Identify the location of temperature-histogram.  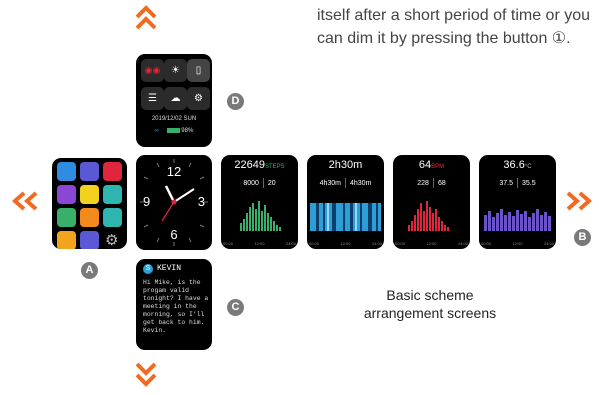
(517, 220).